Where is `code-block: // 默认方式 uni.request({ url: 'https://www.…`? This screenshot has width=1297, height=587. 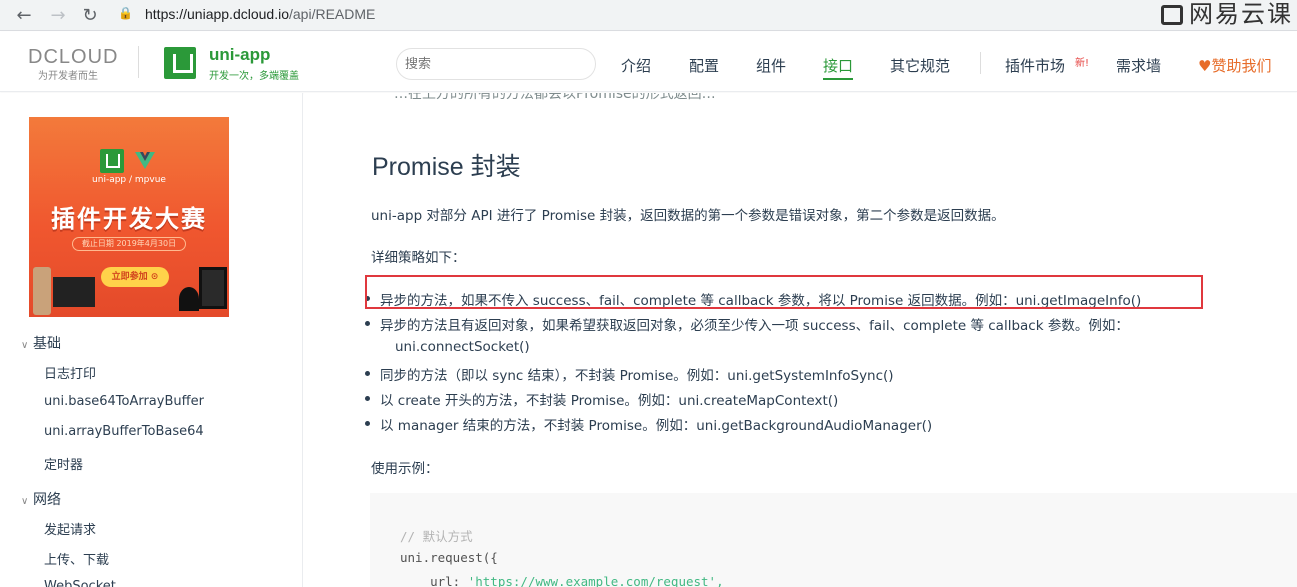
code-block: // 默认方式 uni.request({ url: 'https://www.… is located at coordinates (833, 540).